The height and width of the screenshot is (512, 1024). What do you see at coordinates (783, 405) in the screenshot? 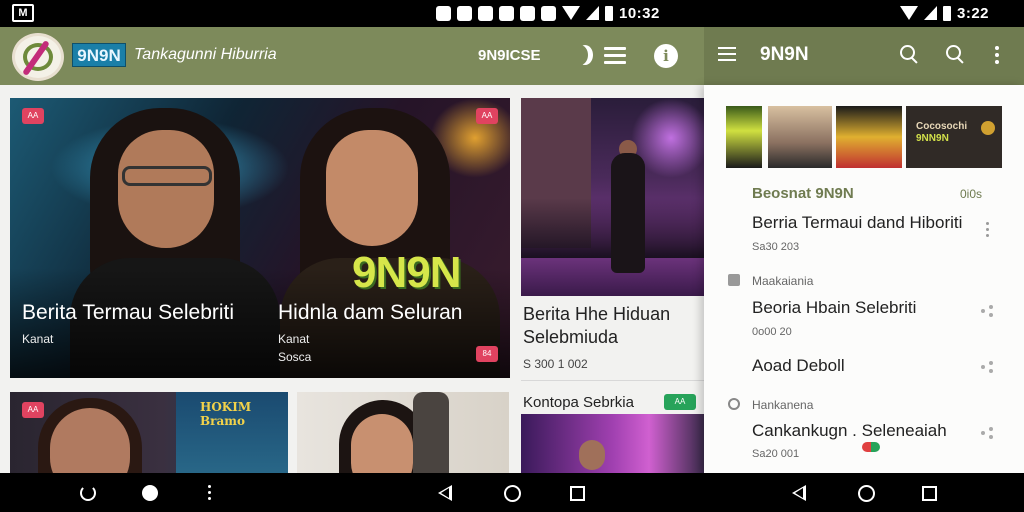
I see `drawer-group-label: Hankanena` at bounding box center [783, 405].